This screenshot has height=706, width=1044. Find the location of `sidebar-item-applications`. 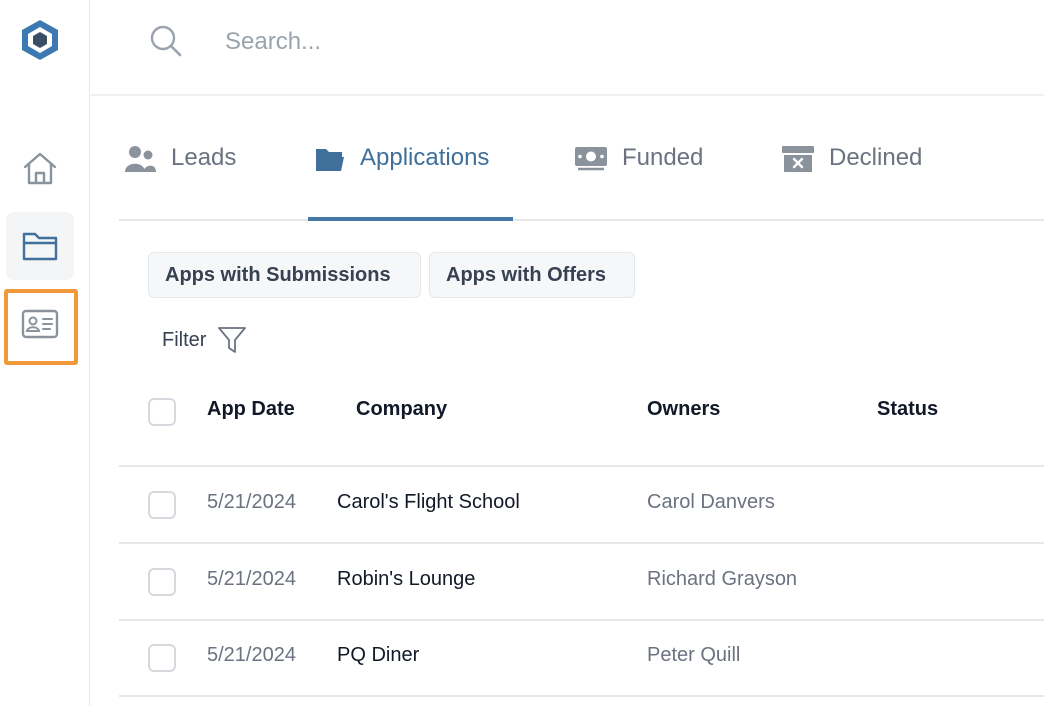

sidebar-item-applications is located at coordinates (40, 246).